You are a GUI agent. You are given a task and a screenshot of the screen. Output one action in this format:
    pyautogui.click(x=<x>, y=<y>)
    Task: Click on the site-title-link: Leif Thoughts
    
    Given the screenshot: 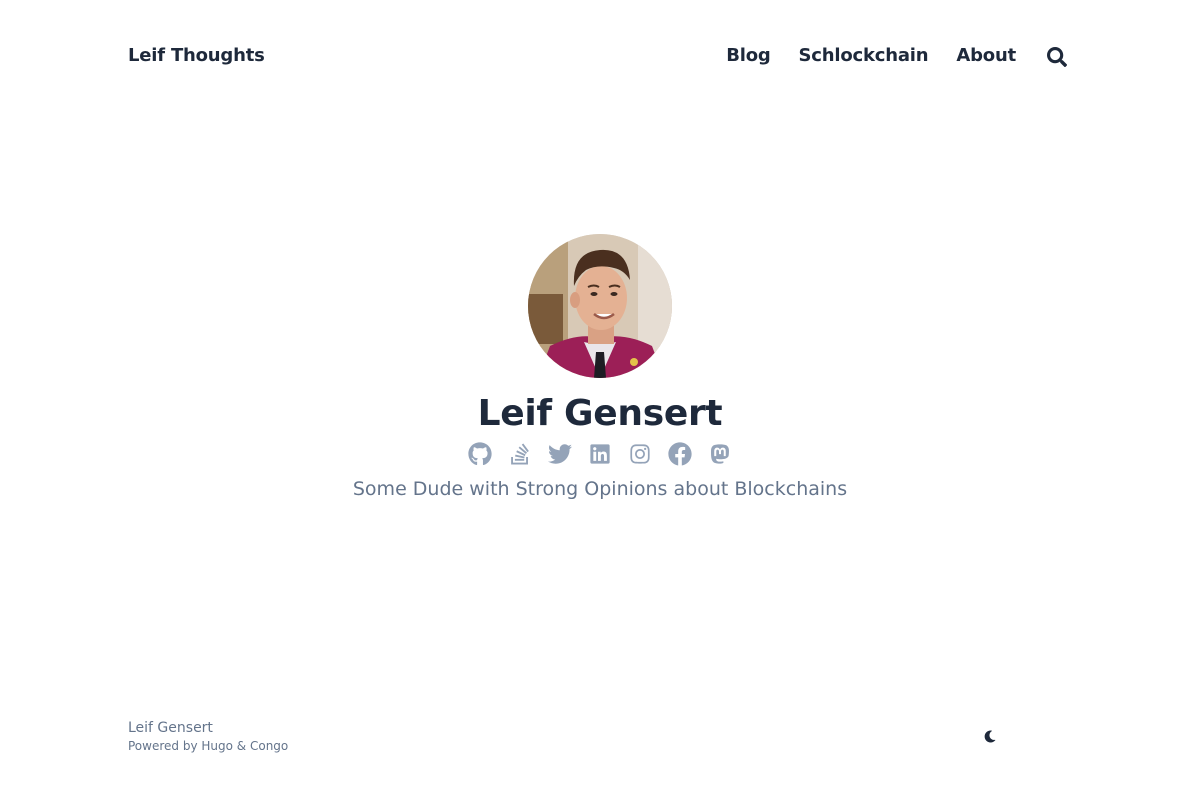 What is the action you would take?
    pyautogui.click(x=196, y=55)
    